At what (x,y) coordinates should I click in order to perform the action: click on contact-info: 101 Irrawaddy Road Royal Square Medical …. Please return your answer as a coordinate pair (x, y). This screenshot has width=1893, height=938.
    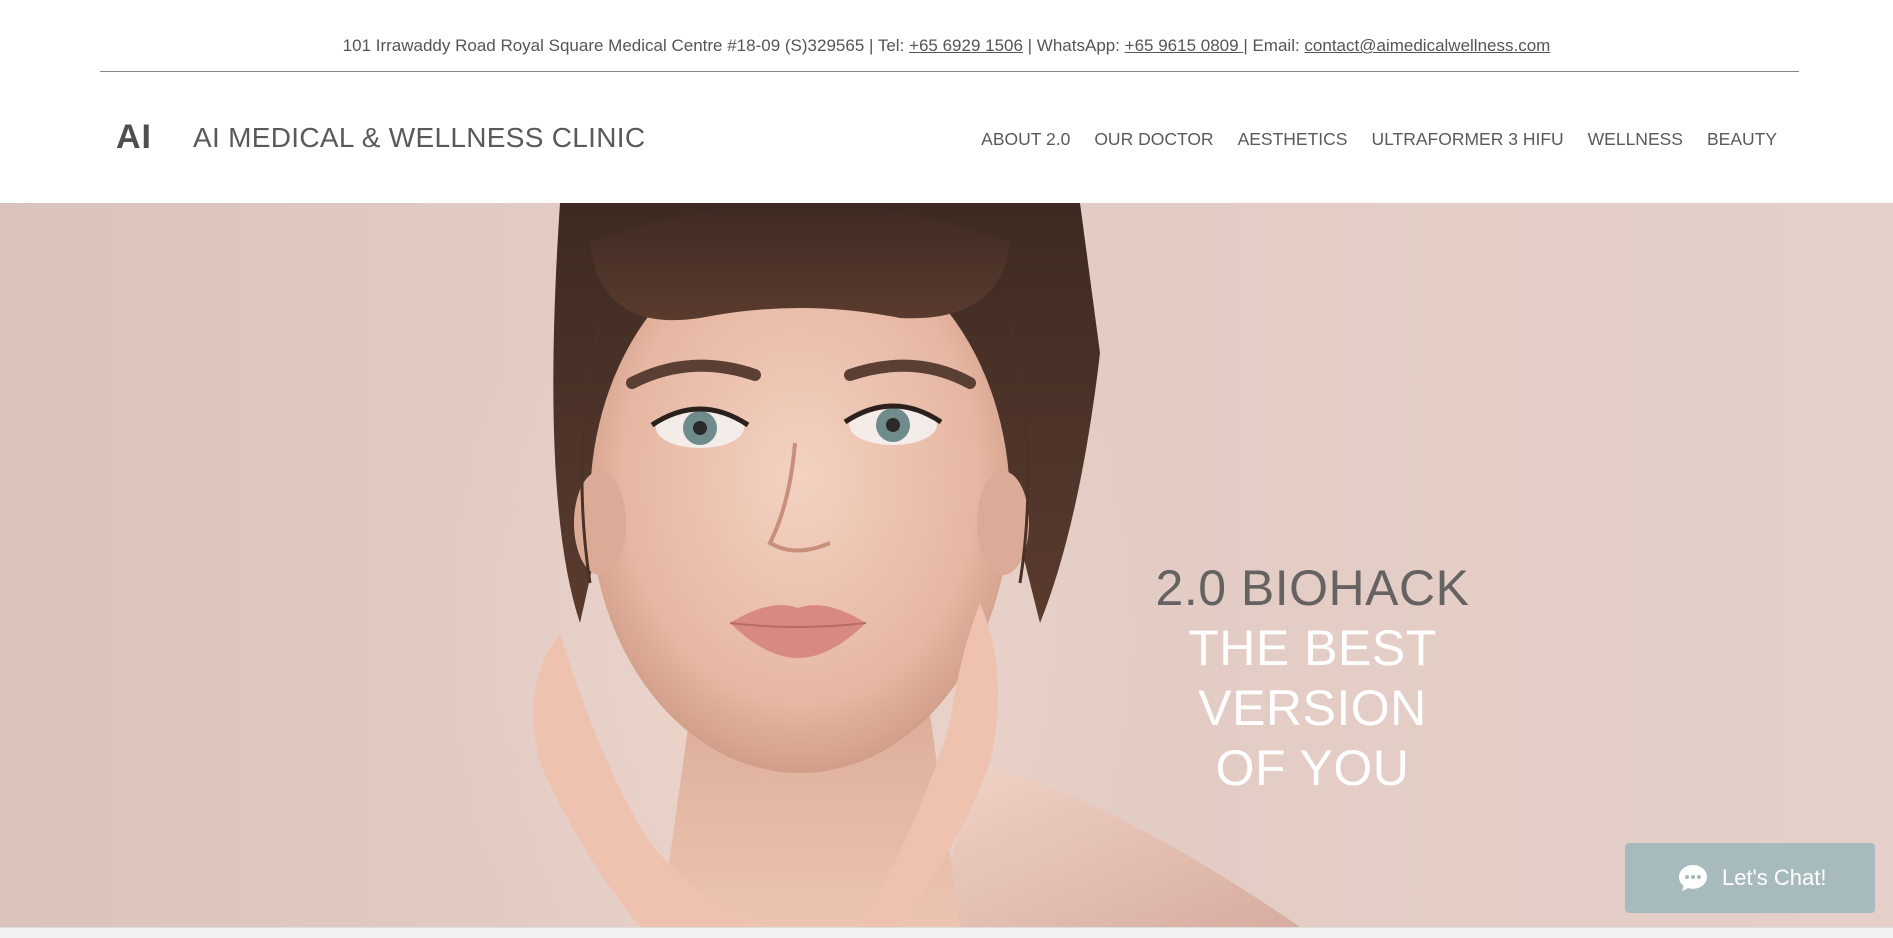
    Looking at the image, I should click on (946, 46).